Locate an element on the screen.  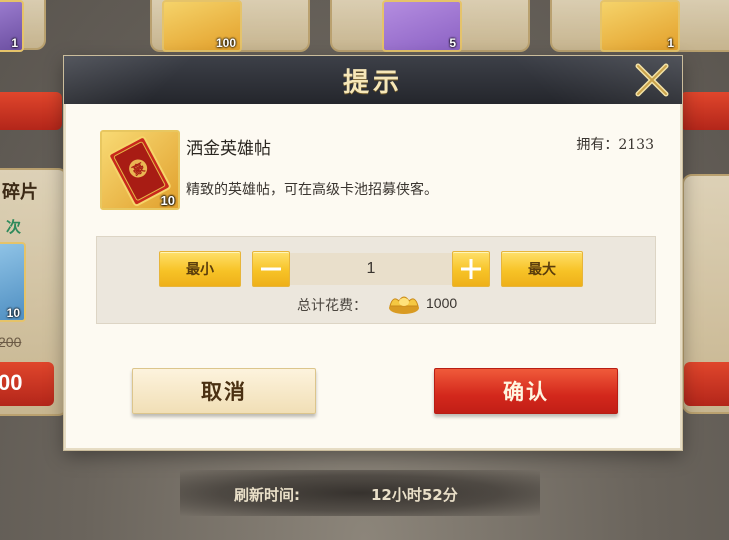
close-button is located at coordinates (652, 80).